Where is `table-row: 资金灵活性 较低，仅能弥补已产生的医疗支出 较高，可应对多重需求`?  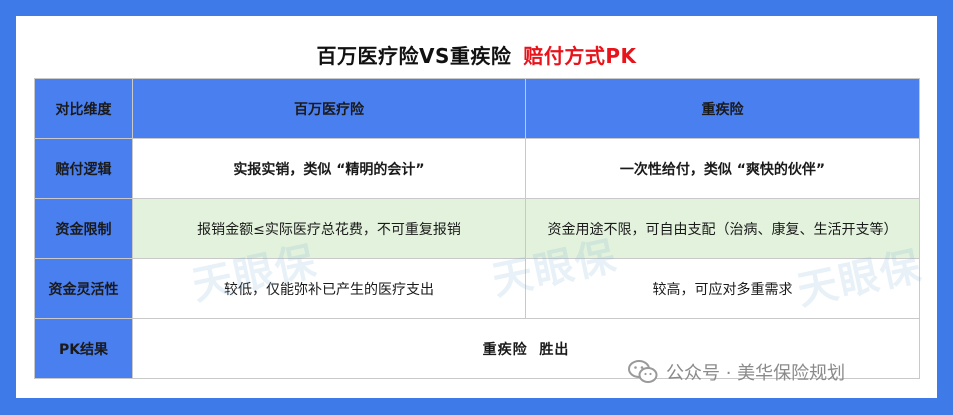
table-row: 资金灵活性 较低，仅能弥补已产生的医疗支出 较高，可应对多重需求 is located at coordinates (477, 288).